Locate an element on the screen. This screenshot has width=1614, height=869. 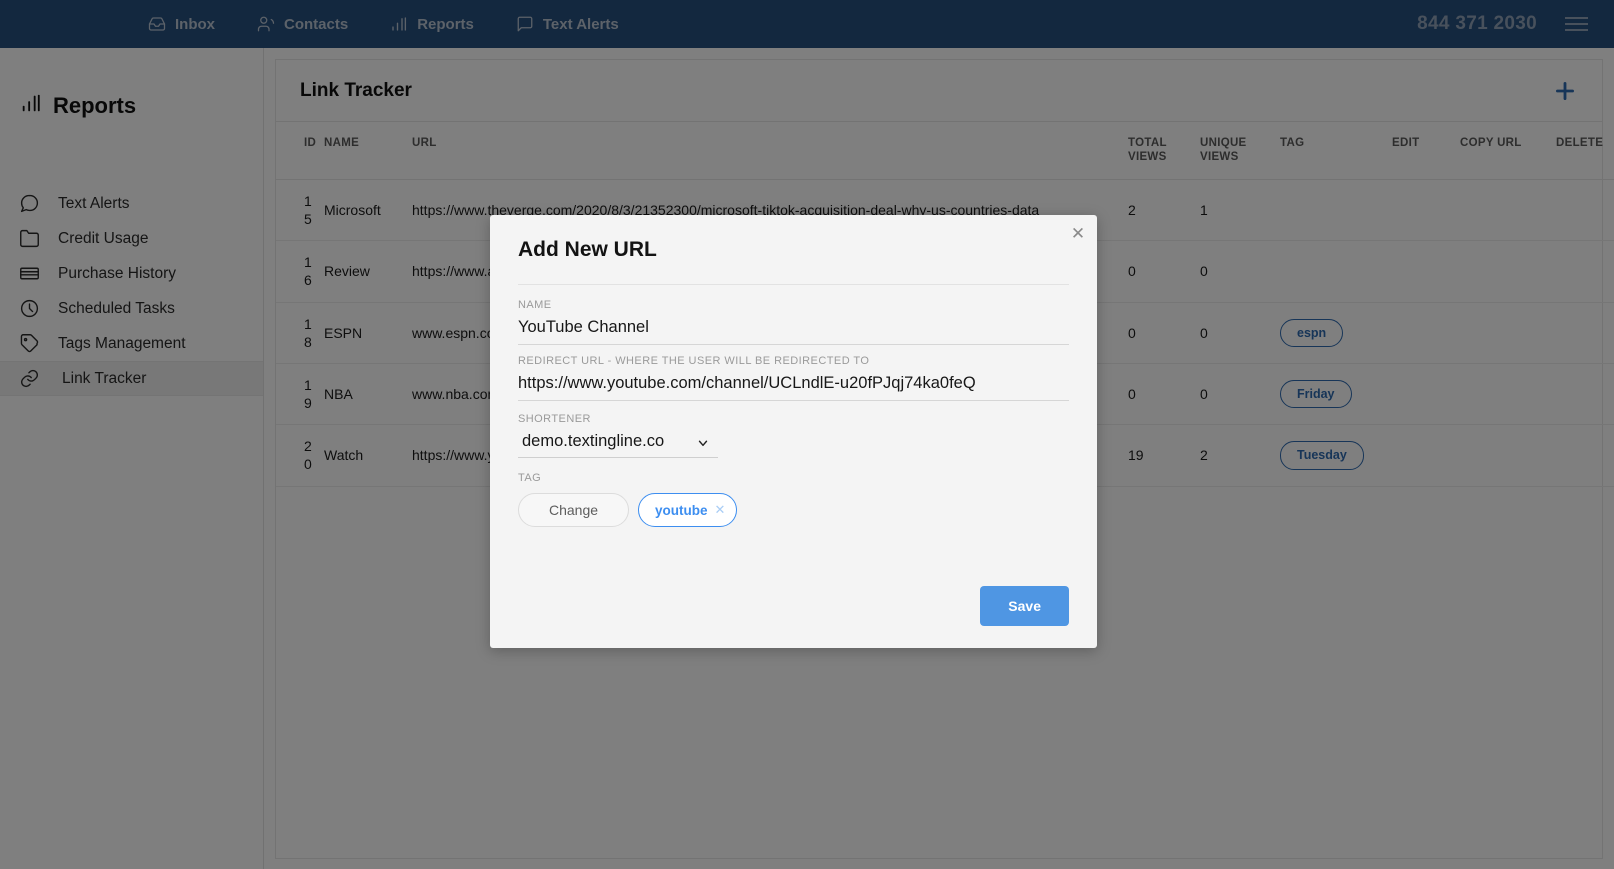
save-button: Save is located at coordinates (1024, 606).